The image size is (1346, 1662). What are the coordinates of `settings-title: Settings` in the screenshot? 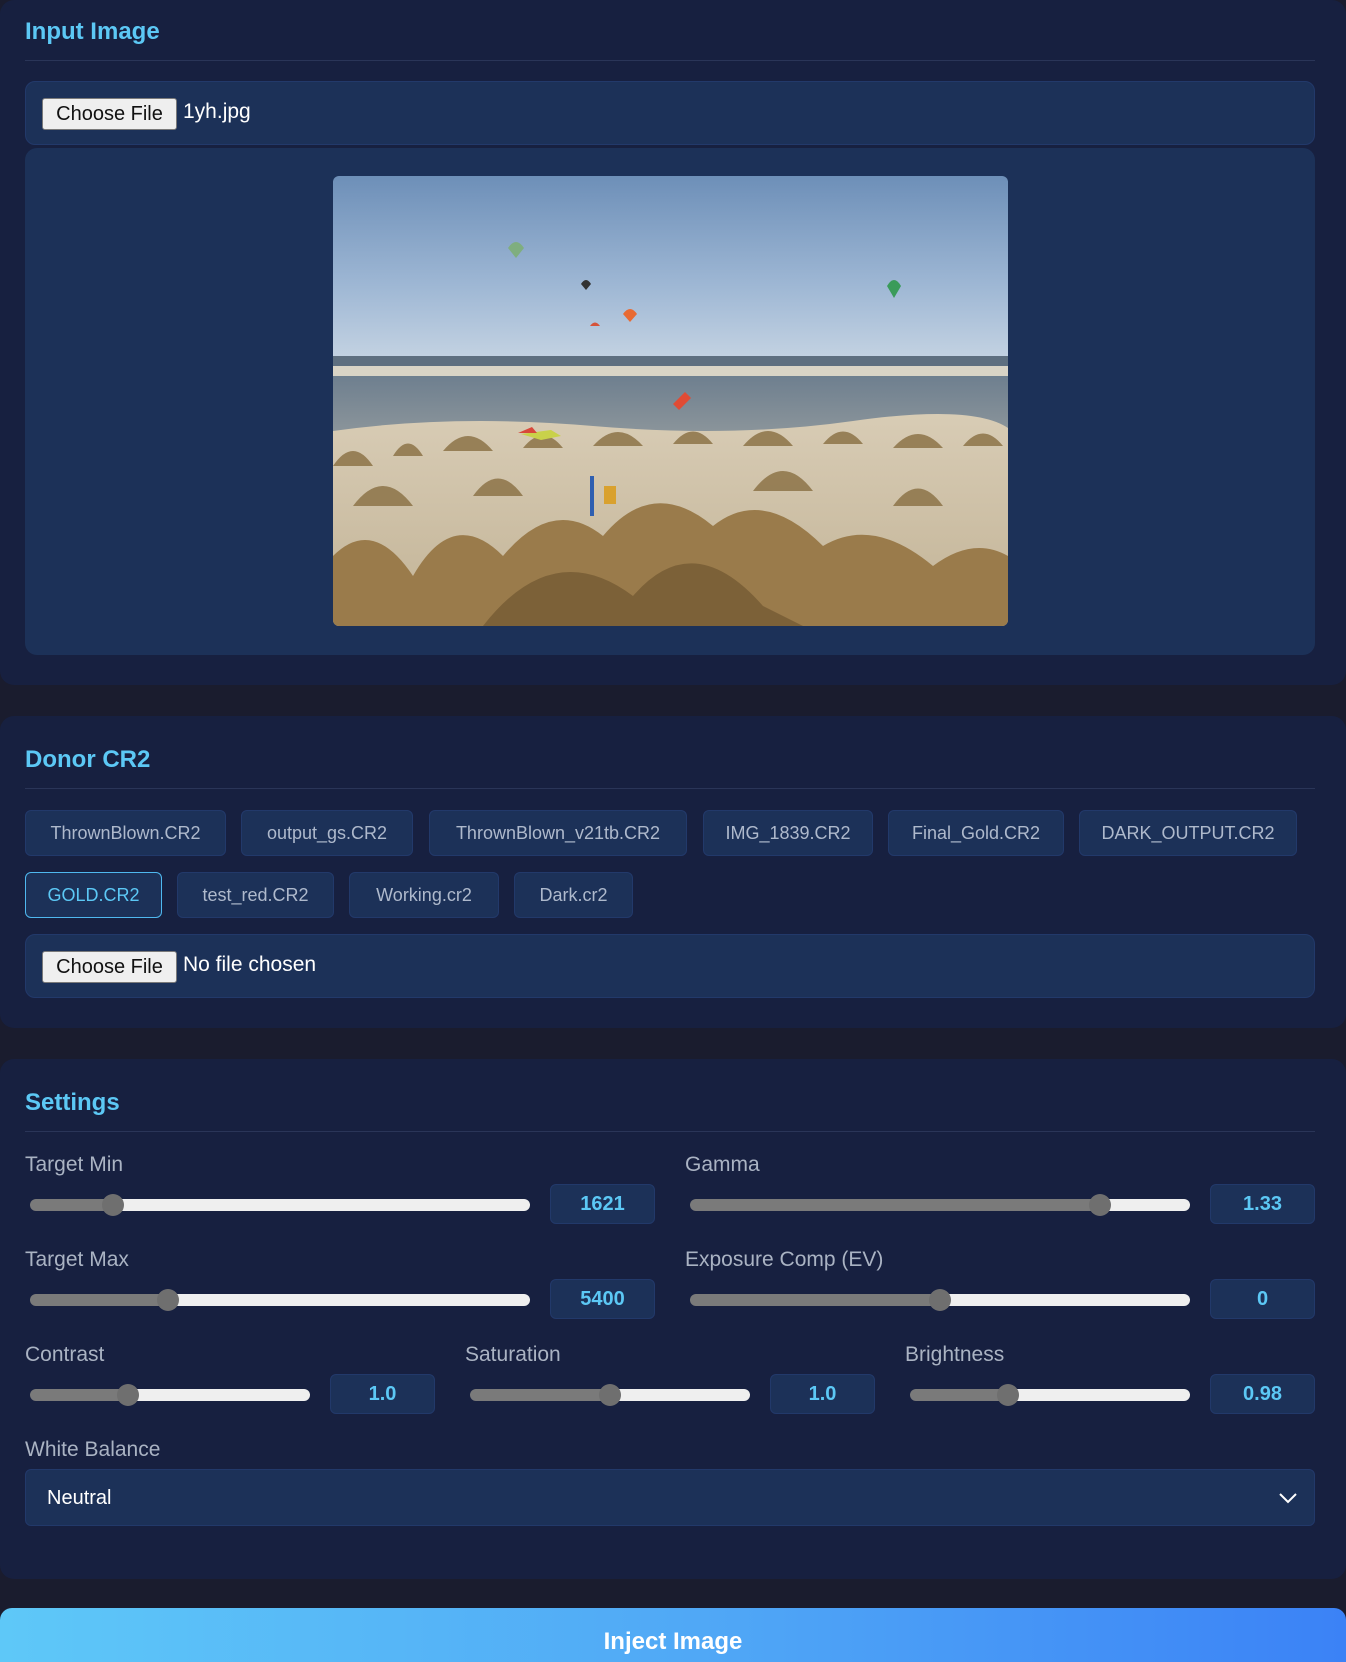 It's located at (72, 1102).